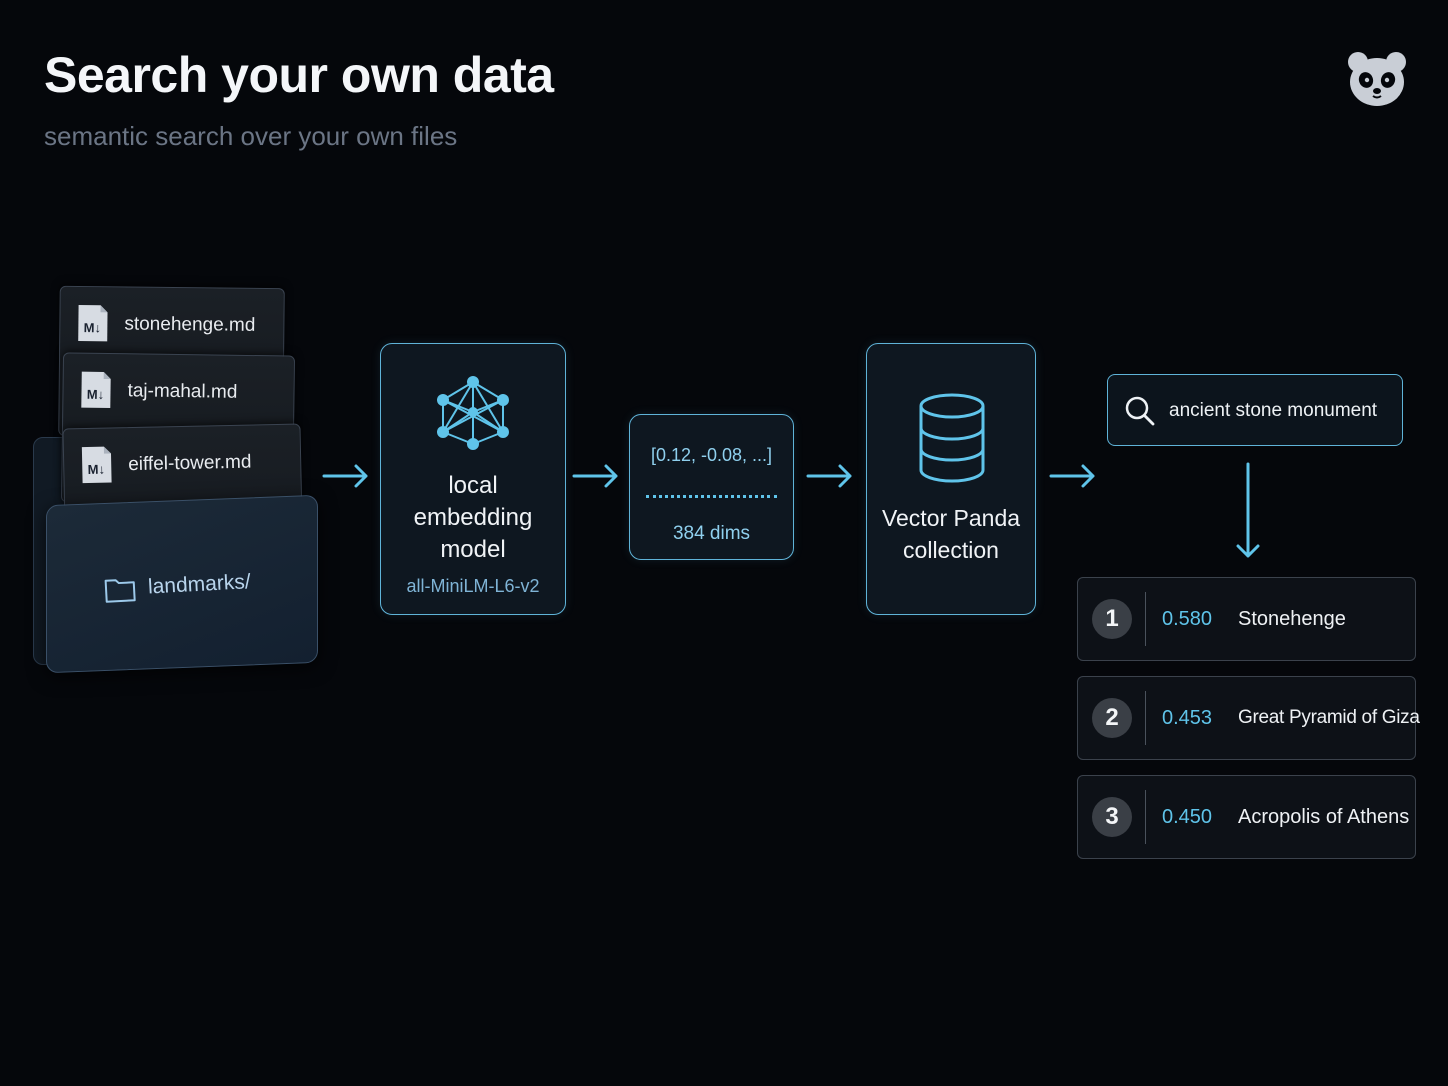 This screenshot has width=1448, height=1086. I want to click on page-title: Search your own data, so click(299, 75).